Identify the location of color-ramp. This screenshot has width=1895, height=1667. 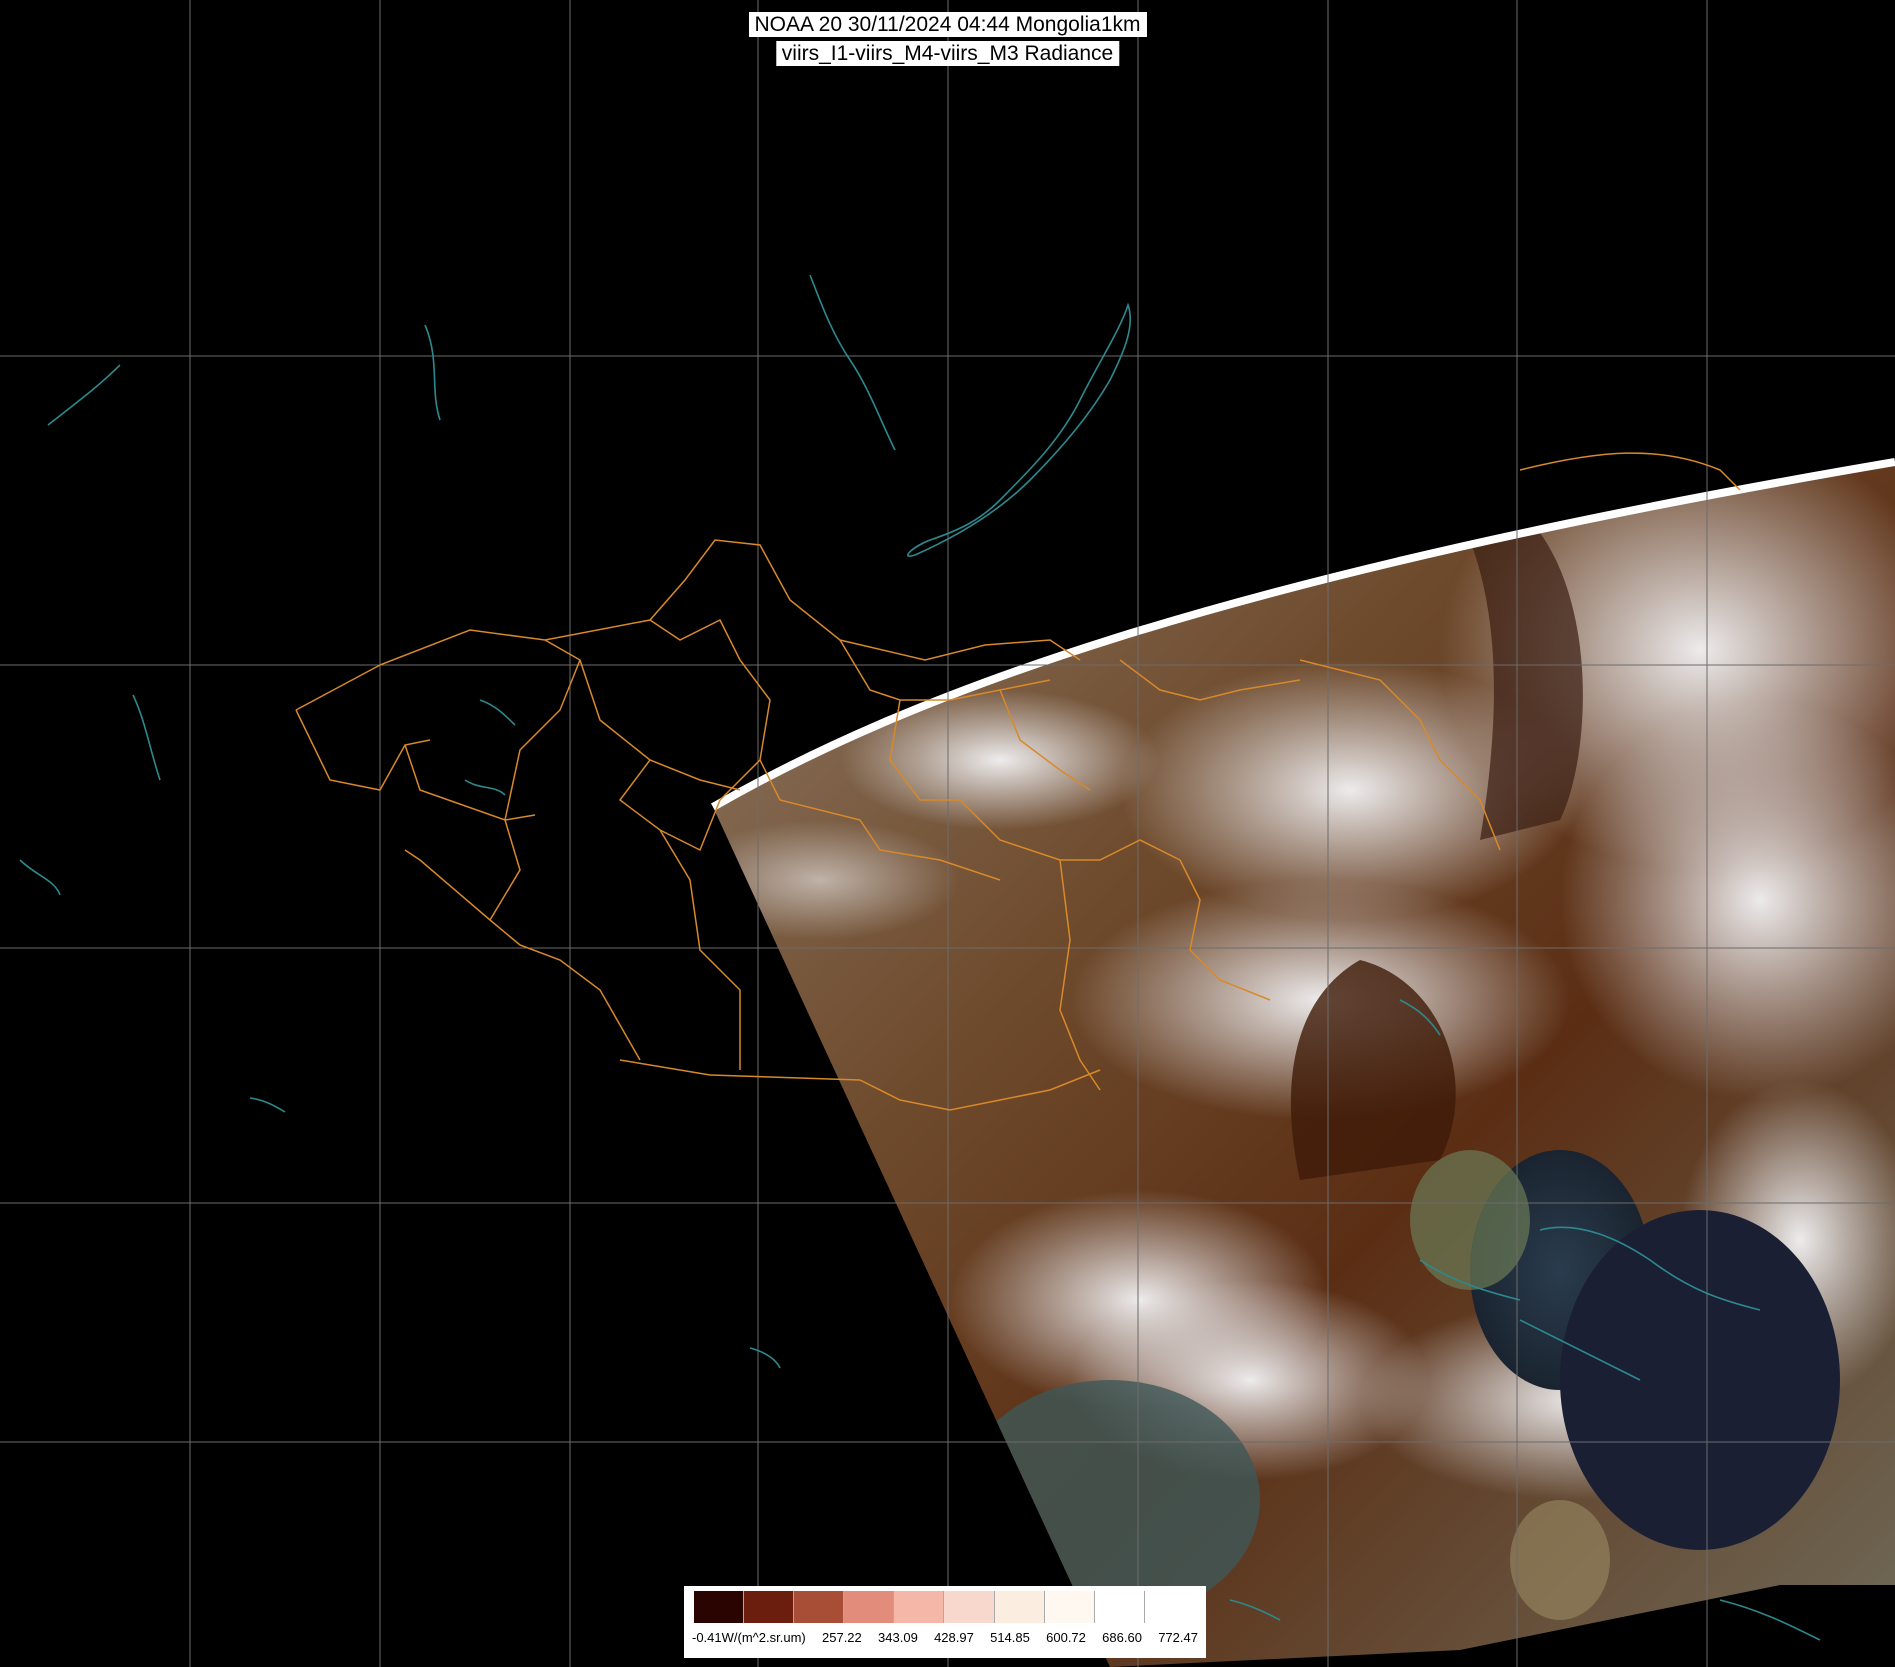
(944, 1607).